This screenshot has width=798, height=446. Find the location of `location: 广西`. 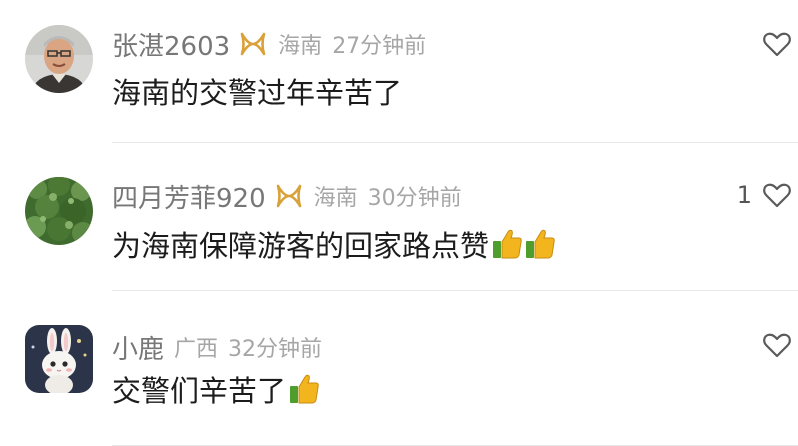

location: 广西 is located at coordinates (196, 349).